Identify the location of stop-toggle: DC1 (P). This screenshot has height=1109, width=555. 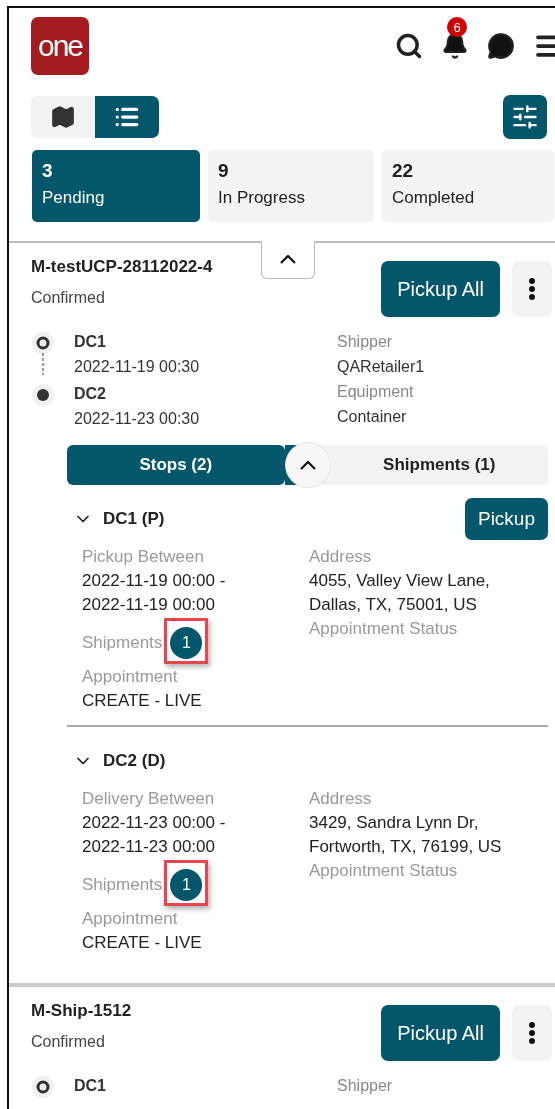
(119, 519).